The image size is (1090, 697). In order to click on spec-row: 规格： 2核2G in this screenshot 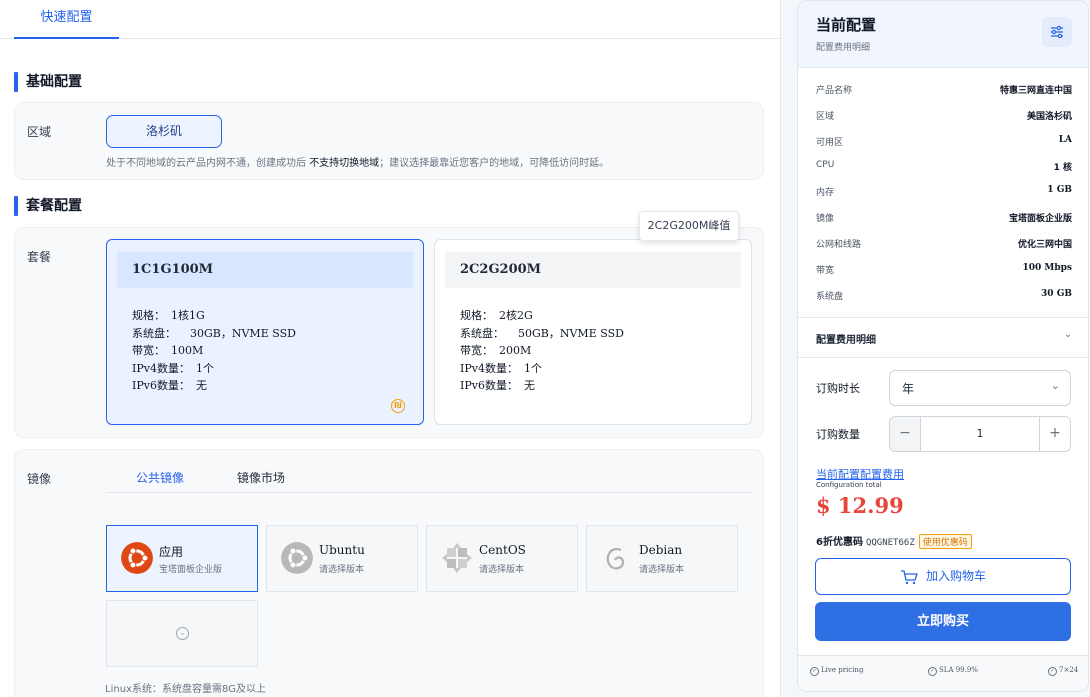, I will do `click(542, 316)`.